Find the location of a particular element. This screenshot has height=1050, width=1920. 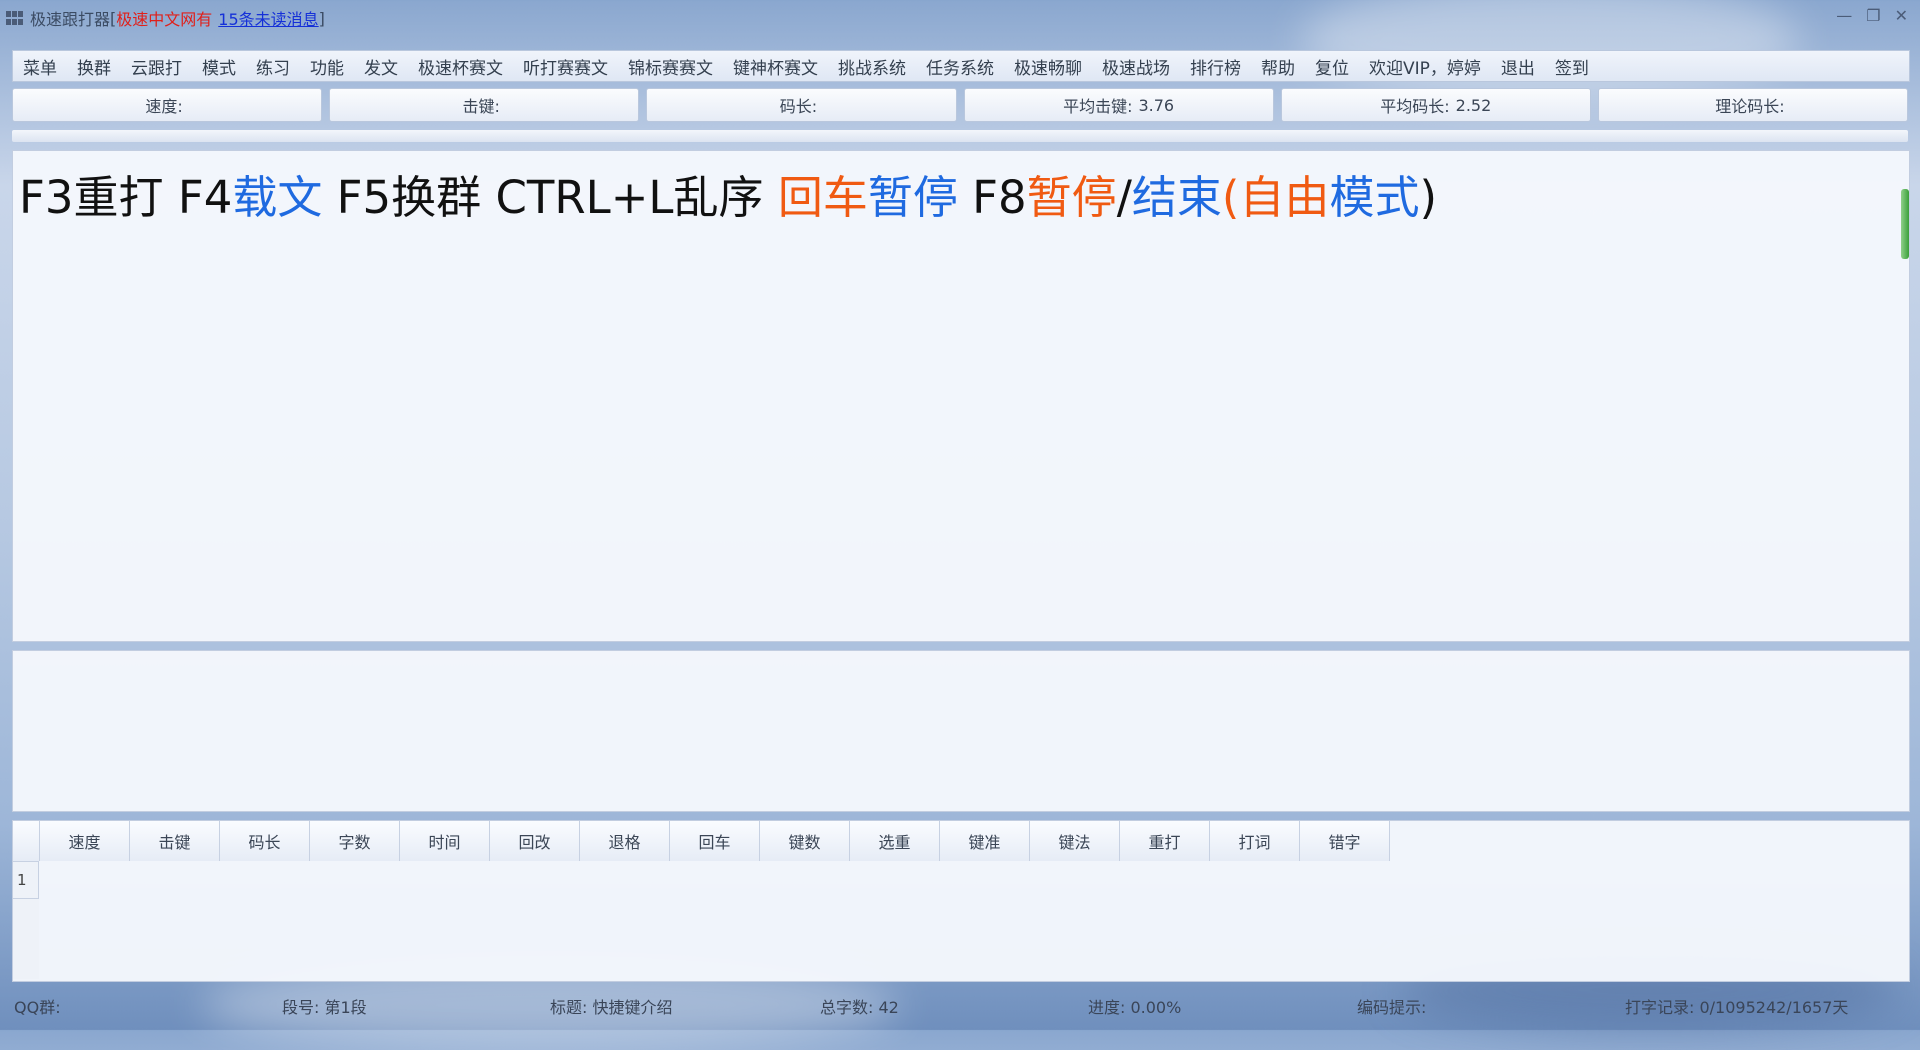

stat-theory-code-length: 理论码长: is located at coordinates (1753, 105).